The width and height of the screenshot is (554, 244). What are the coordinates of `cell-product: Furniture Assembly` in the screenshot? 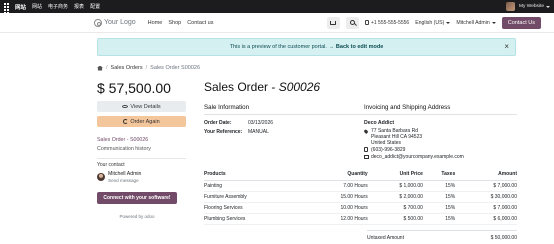 It's located at (254, 197).